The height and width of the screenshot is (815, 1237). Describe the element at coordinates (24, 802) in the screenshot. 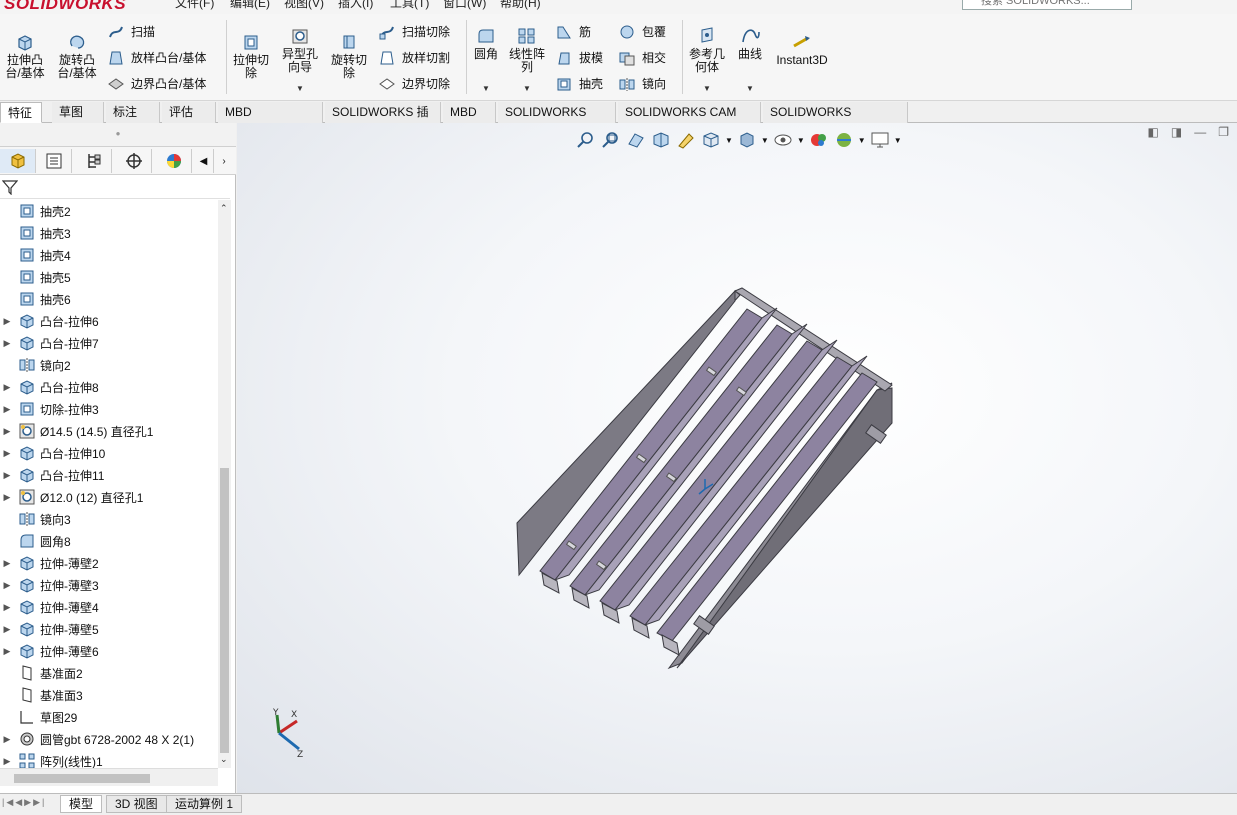

I see `tab-scroll-arrows-icon: |◀◀▶▶|` at that location.